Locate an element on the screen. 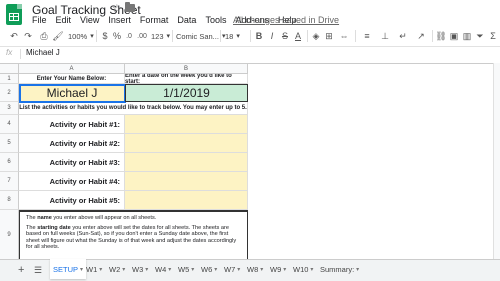 The image size is (500, 281). sheet-tab-w10: W10 ▾ is located at coordinates (303, 269).